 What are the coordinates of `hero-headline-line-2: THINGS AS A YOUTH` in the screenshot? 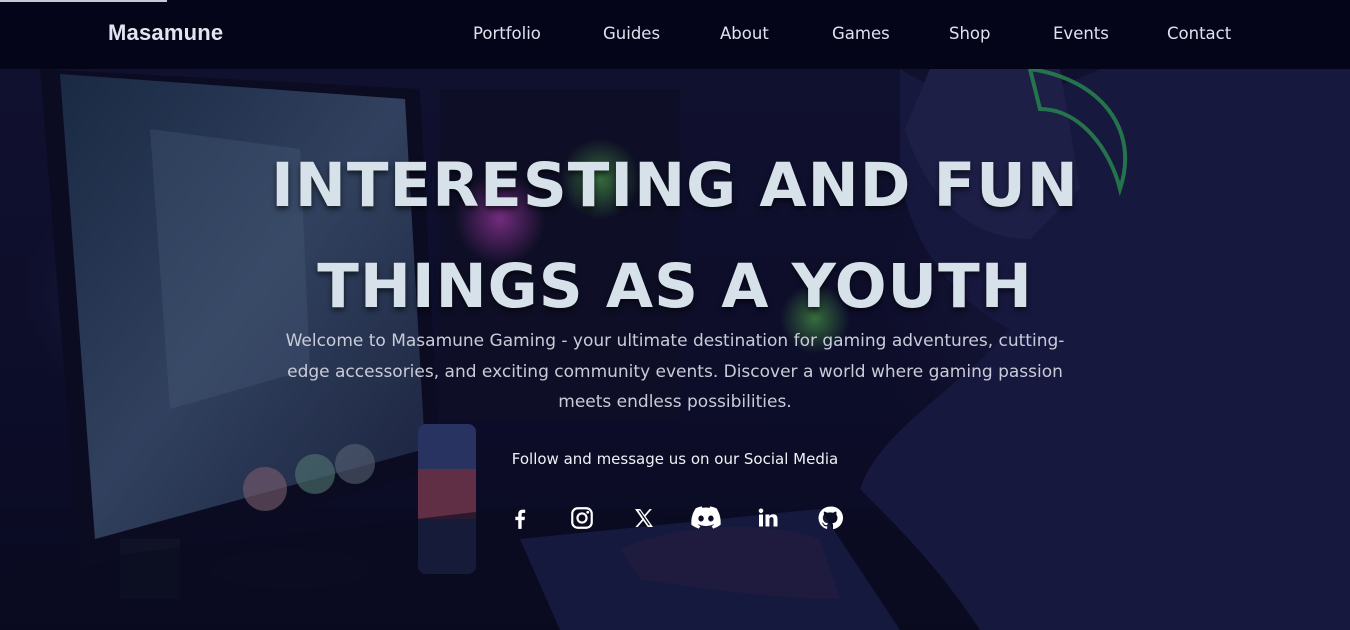 It's located at (675, 286).